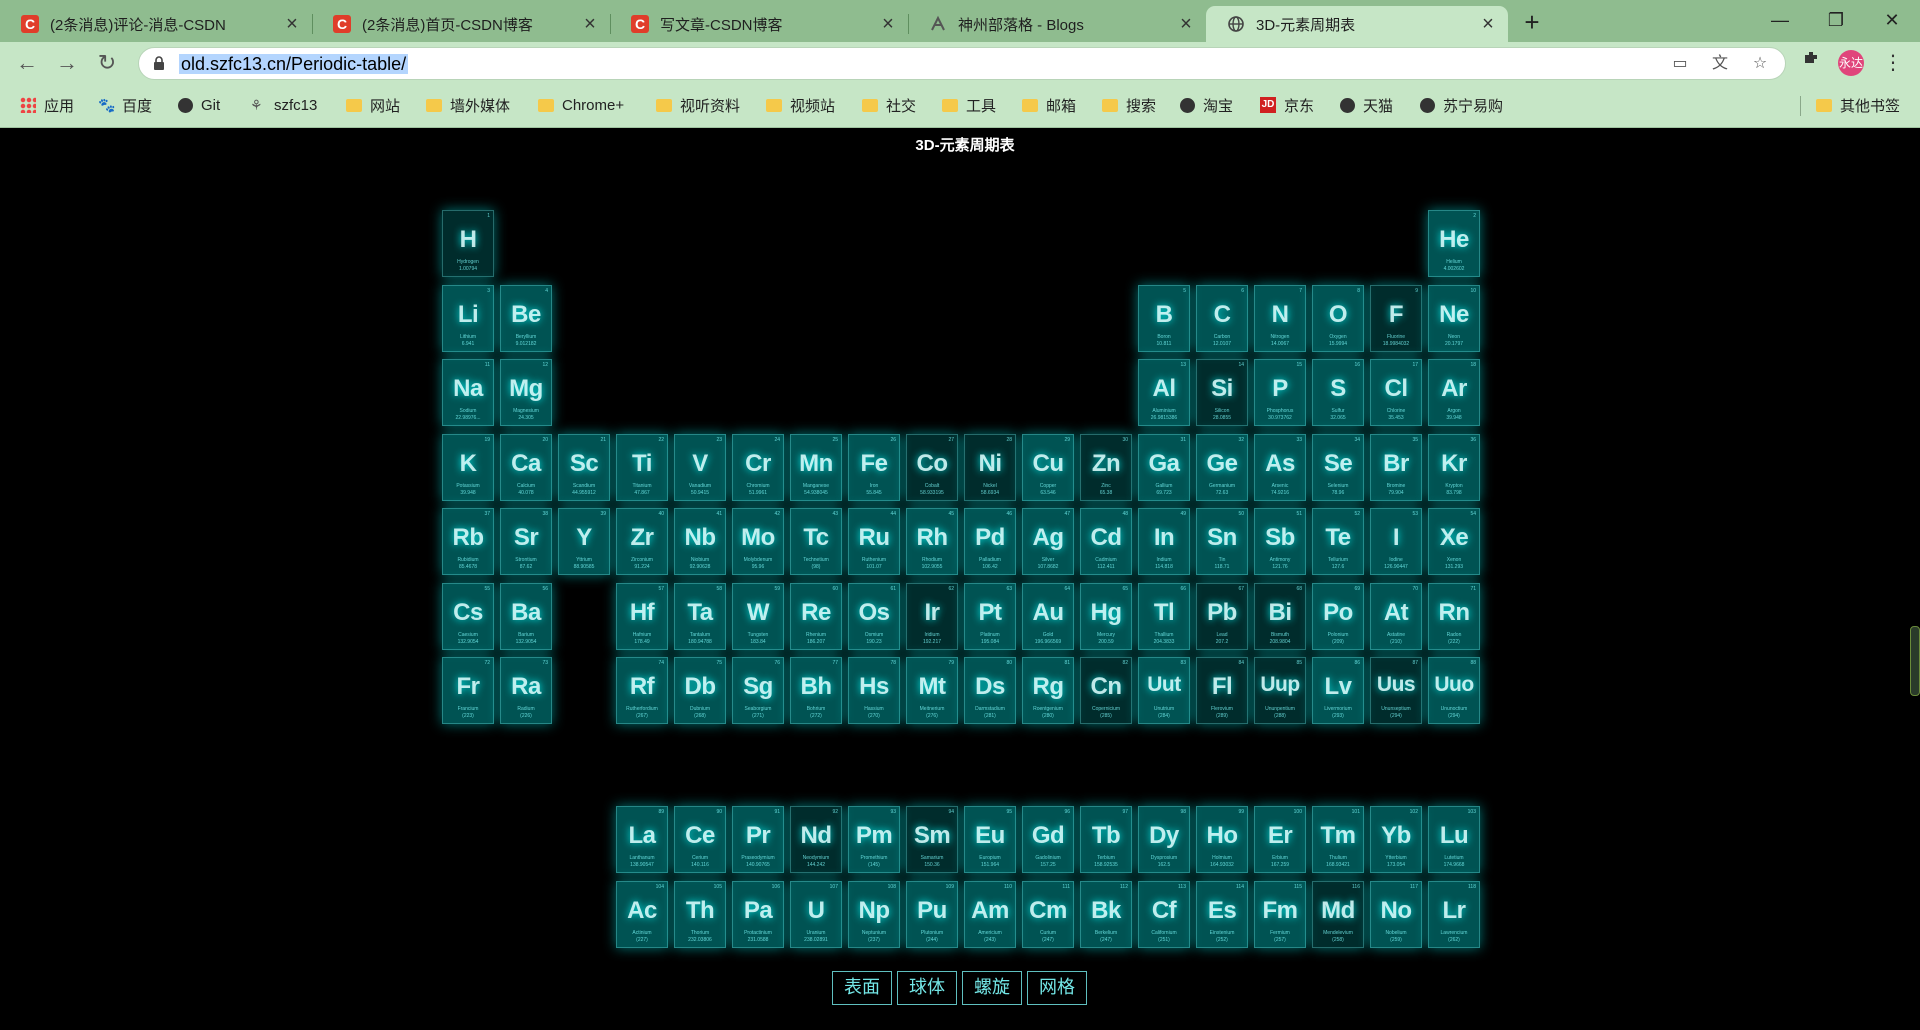 Image resolution: width=1920 pixels, height=1030 pixels. What do you see at coordinates (1106, 616) in the screenshot?
I see `element-tile-hg: 65 Hg Mercury 200.59` at bounding box center [1106, 616].